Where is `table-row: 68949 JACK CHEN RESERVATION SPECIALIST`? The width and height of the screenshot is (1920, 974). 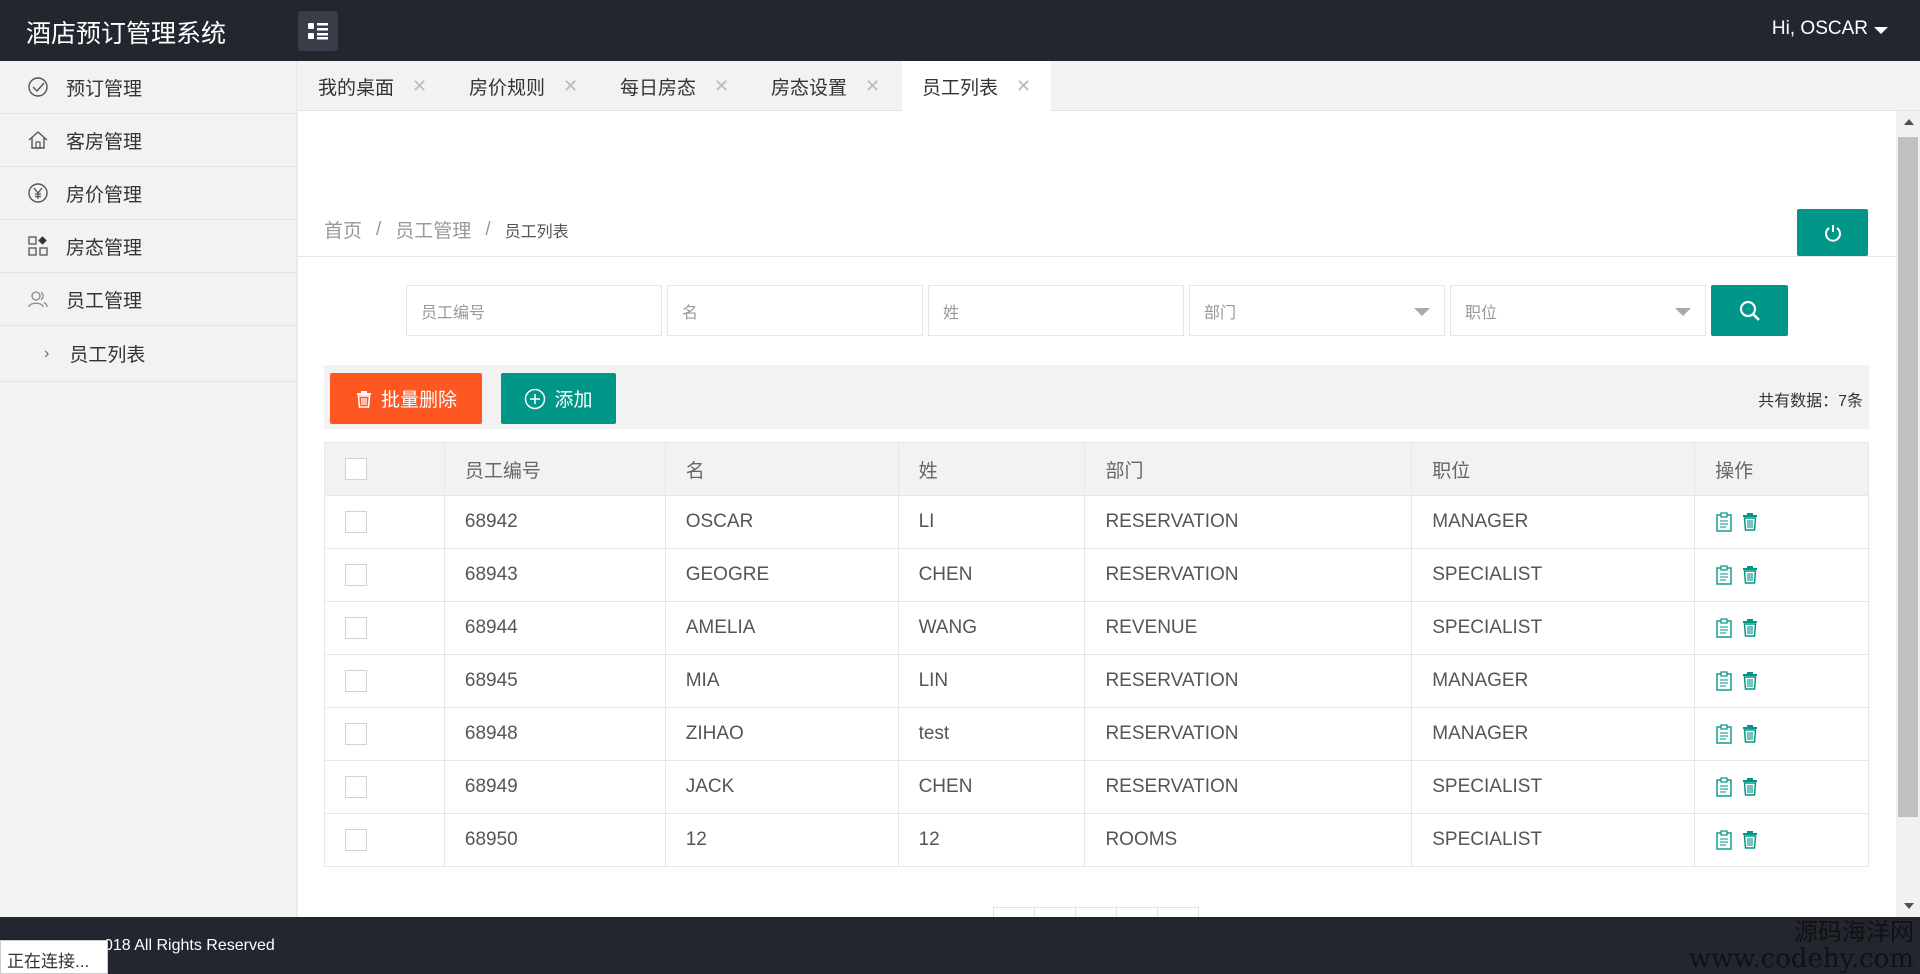
table-row: 68949 JACK CHEN RESERVATION SPECIALIST is located at coordinates (1096, 787).